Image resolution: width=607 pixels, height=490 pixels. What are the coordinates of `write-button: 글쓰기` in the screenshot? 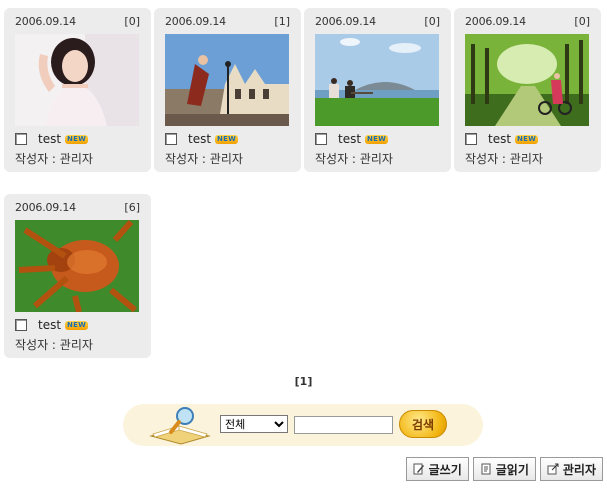 It's located at (437, 469).